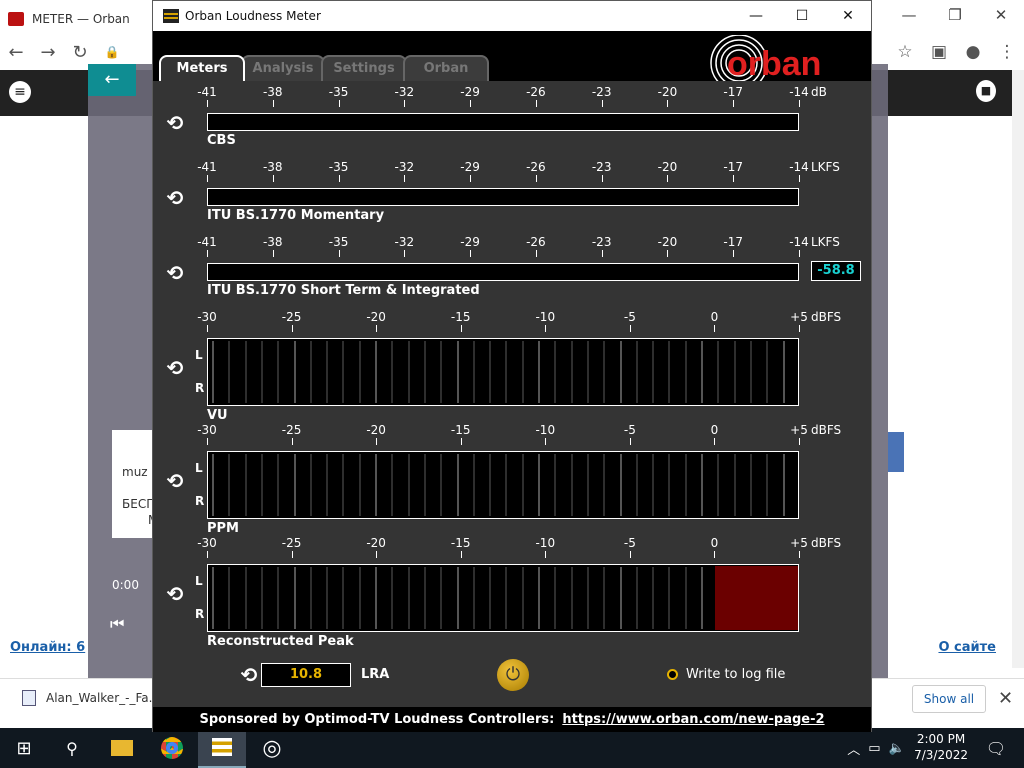 The width and height of the screenshot is (1024, 768). What do you see at coordinates (249, 675) in the screenshot?
I see `reset-lra-icon: ⟲` at bounding box center [249, 675].